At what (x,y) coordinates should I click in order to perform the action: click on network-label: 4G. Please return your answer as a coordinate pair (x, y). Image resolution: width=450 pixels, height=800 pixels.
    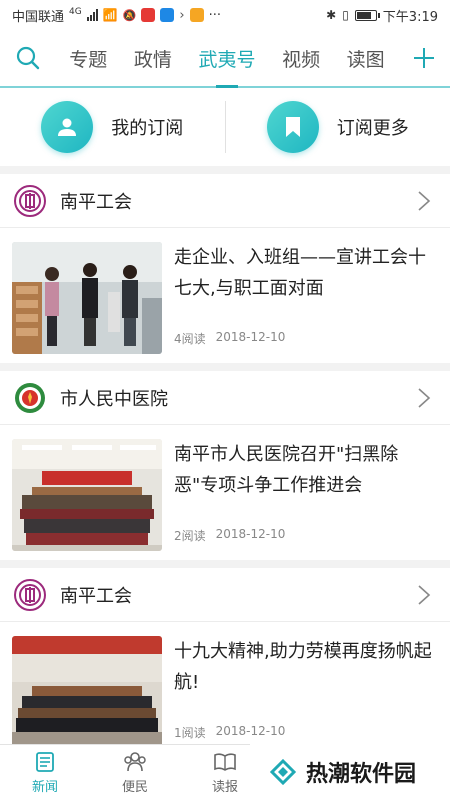
    Looking at the image, I should click on (75, 12).